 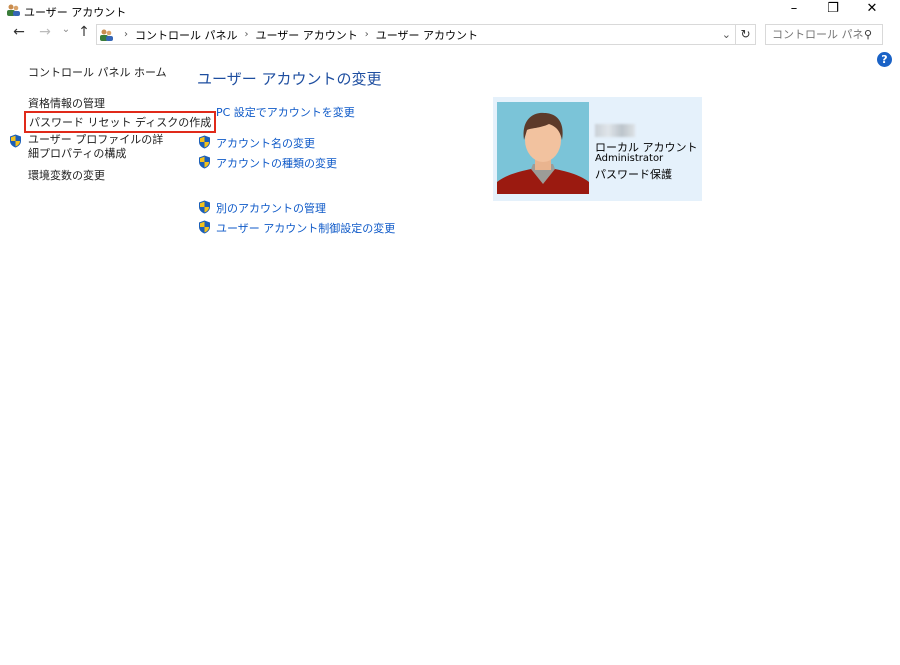 I want to click on change-uac-settings-link: ユーザー アカウント制御設定の変更, so click(x=305, y=228).